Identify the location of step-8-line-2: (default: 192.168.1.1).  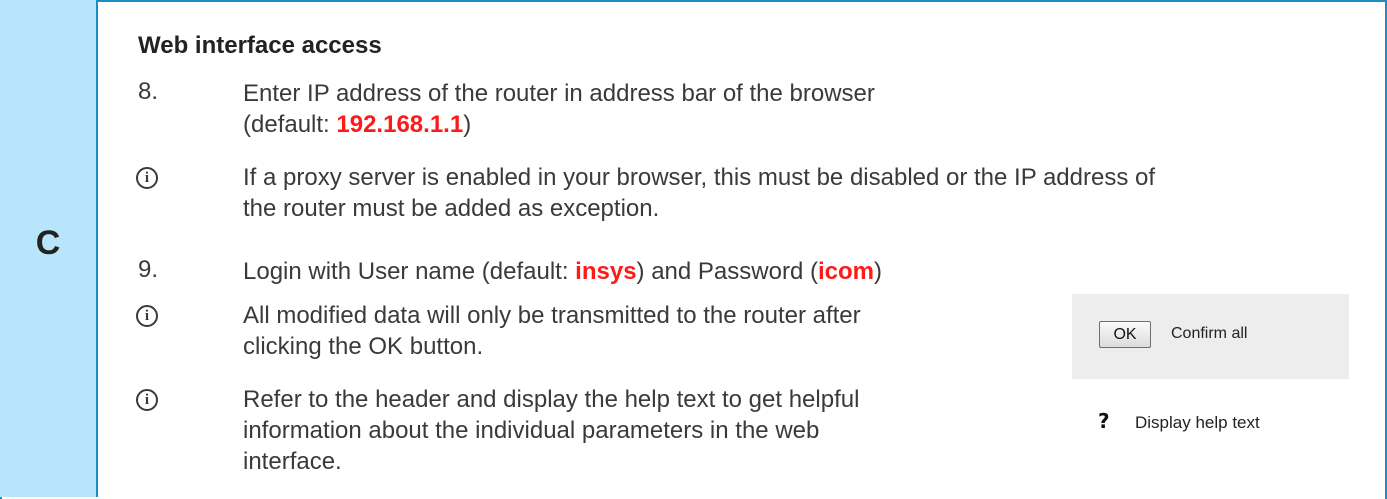
(559, 124).